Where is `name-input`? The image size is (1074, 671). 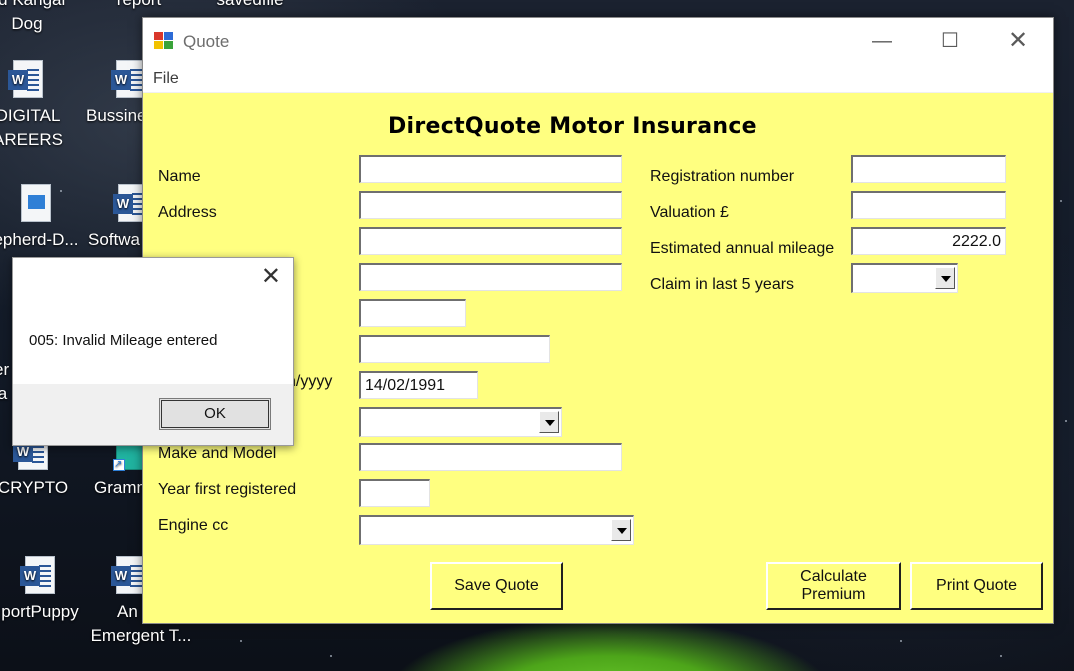 name-input is located at coordinates (490, 169).